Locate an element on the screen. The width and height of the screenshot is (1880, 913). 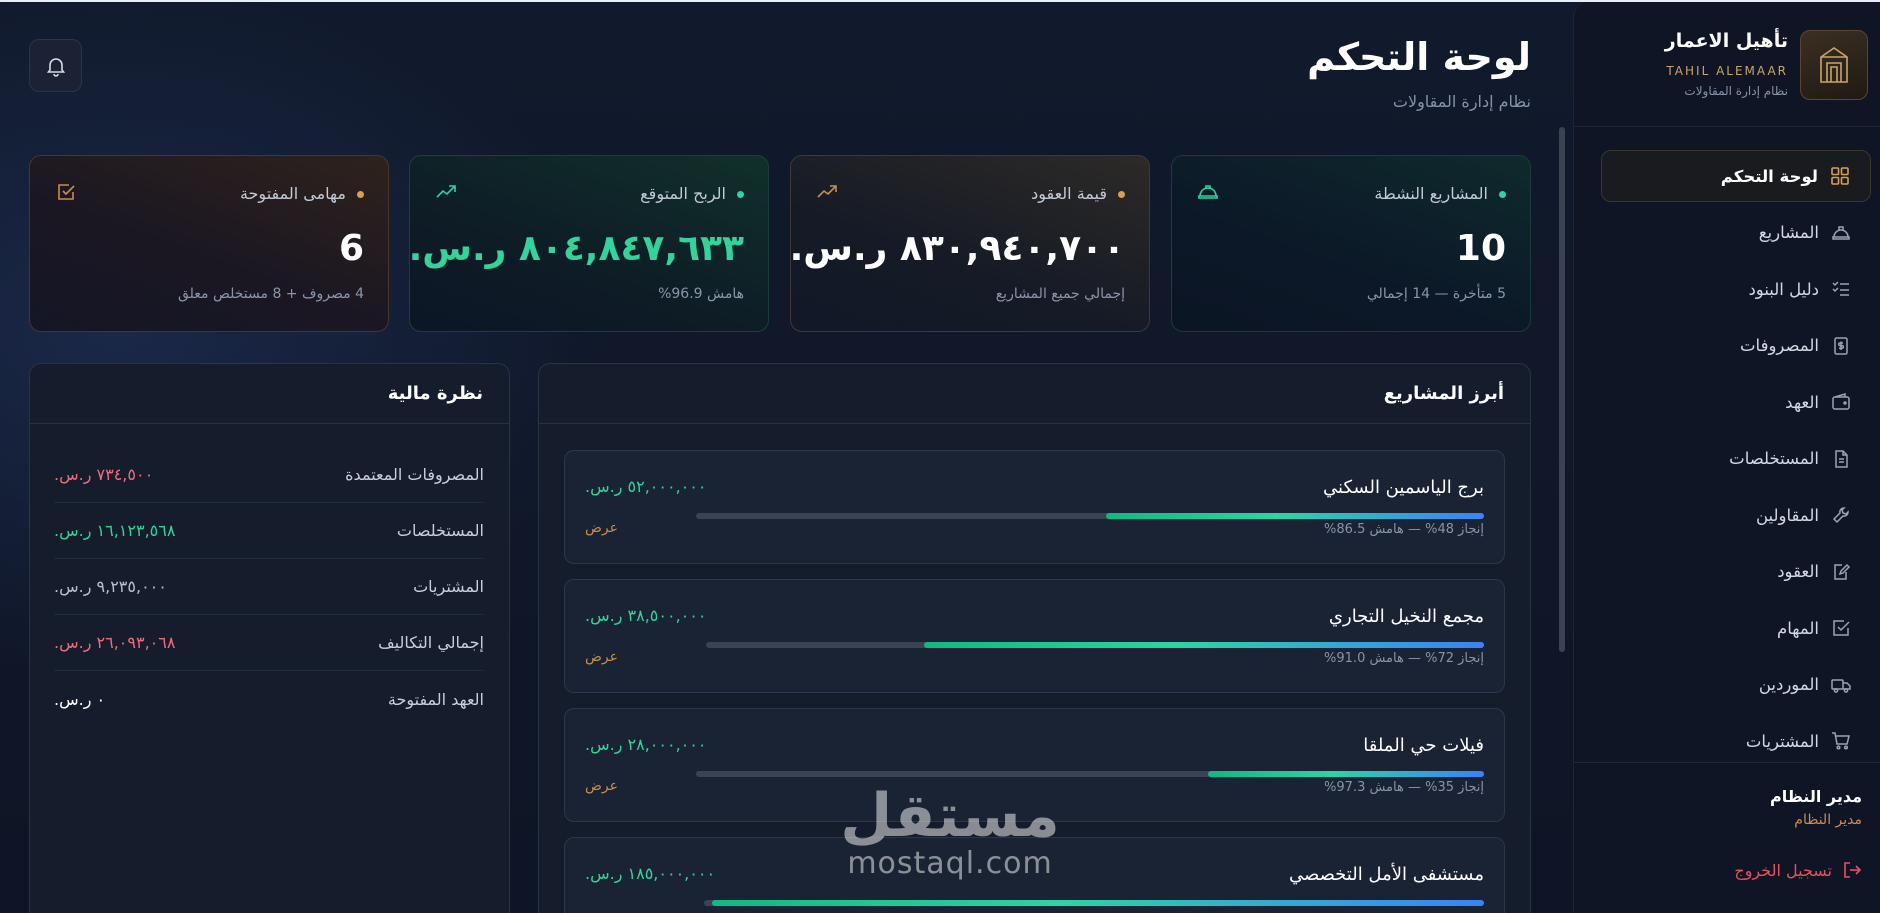
sidebar-item-label: العقود is located at coordinates (1798, 571).